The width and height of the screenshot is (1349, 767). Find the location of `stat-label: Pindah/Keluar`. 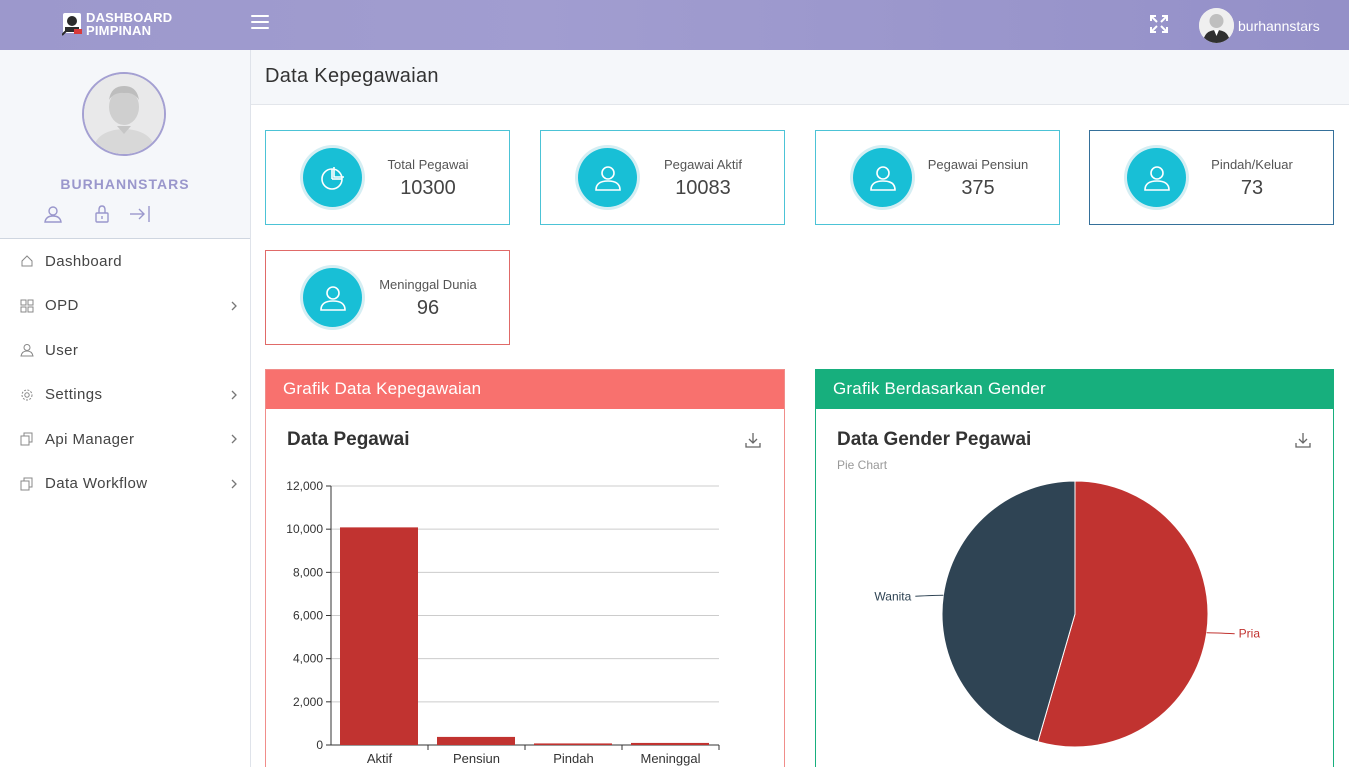

stat-label: Pindah/Keluar is located at coordinates (1252, 164).